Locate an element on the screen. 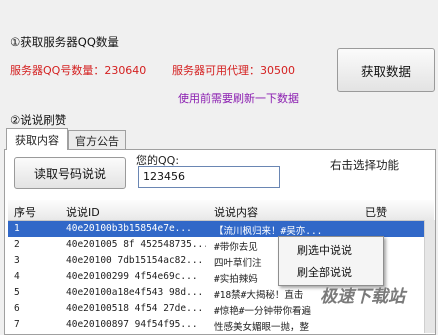 The image size is (438, 335). row-no: 6 is located at coordinates (17, 308).